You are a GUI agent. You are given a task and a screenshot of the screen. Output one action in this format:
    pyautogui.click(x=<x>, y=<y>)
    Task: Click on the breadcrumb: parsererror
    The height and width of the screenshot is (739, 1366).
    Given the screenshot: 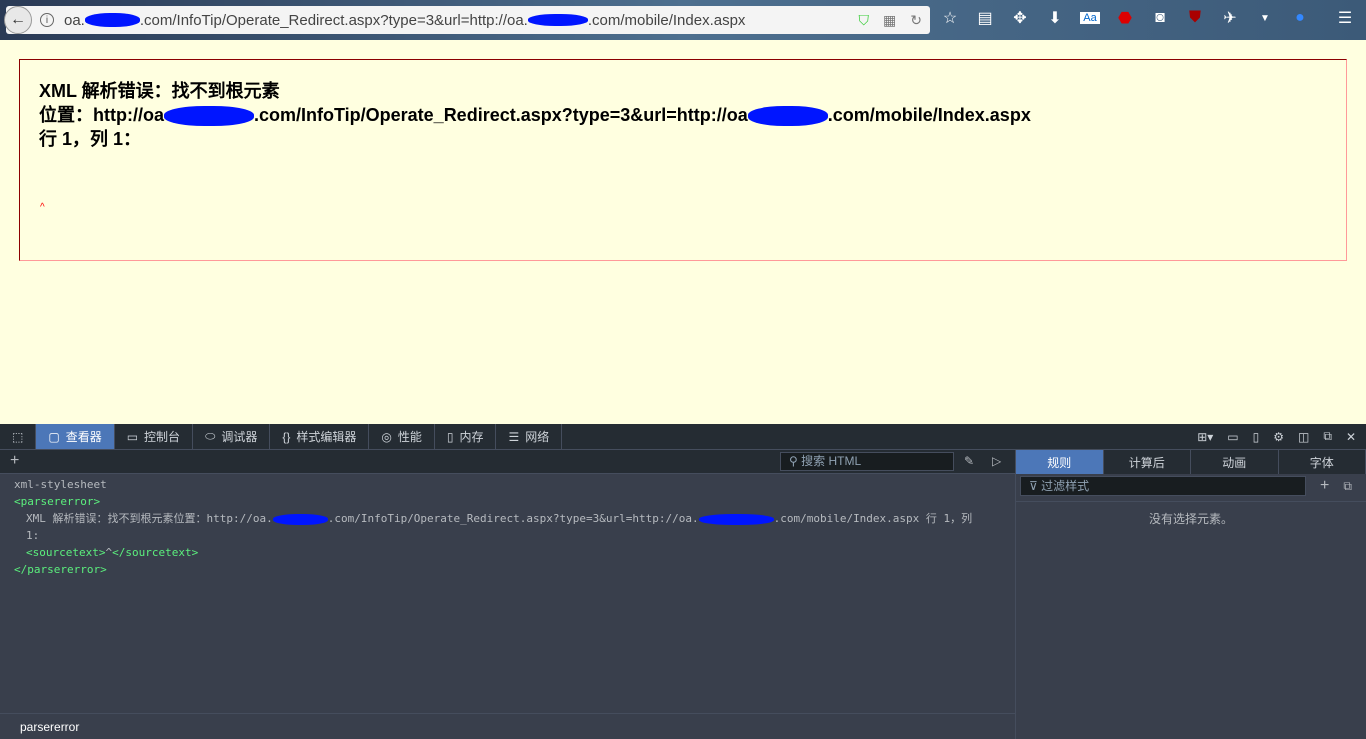 What is the action you would take?
    pyautogui.click(x=507, y=726)
    